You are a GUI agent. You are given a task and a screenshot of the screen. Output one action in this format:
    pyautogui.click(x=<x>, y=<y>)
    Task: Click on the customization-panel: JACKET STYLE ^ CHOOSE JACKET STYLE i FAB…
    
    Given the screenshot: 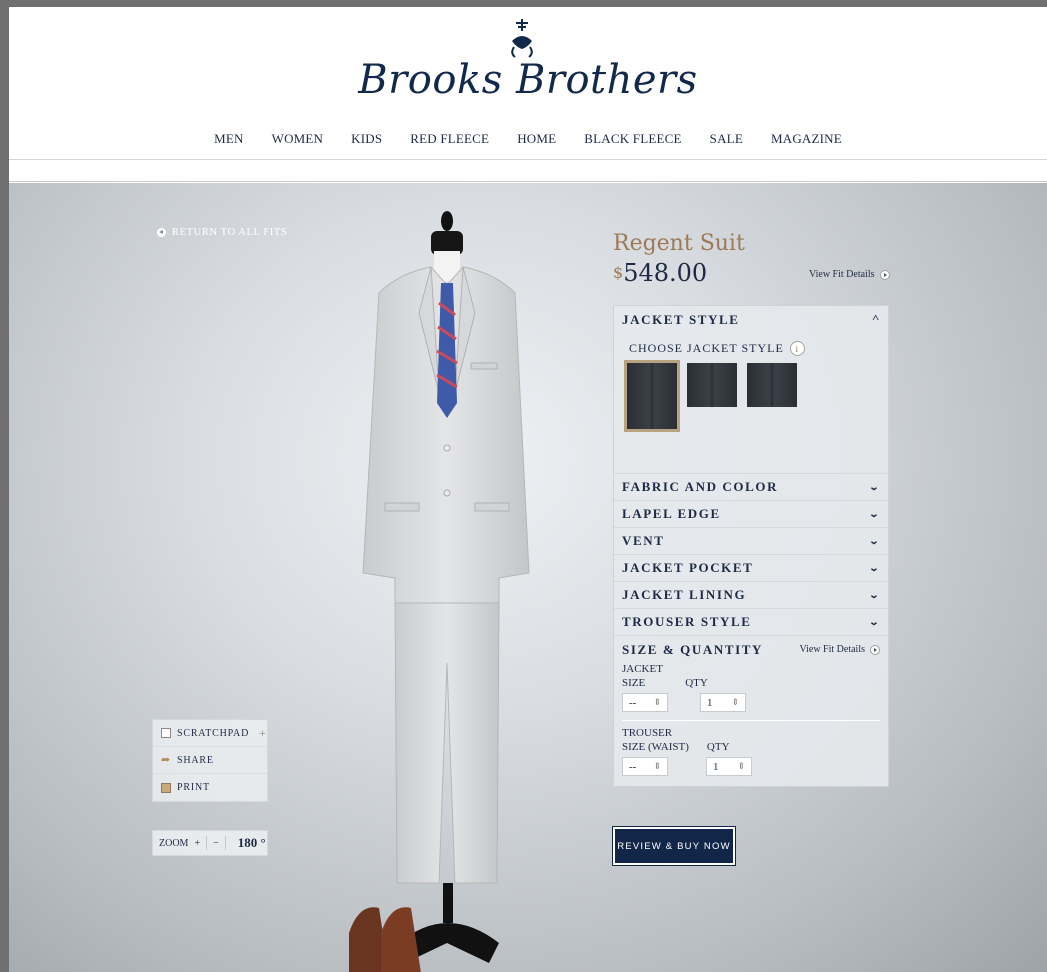 What is the action you would take?
    pyautogui.click(x=751, y=546)
    